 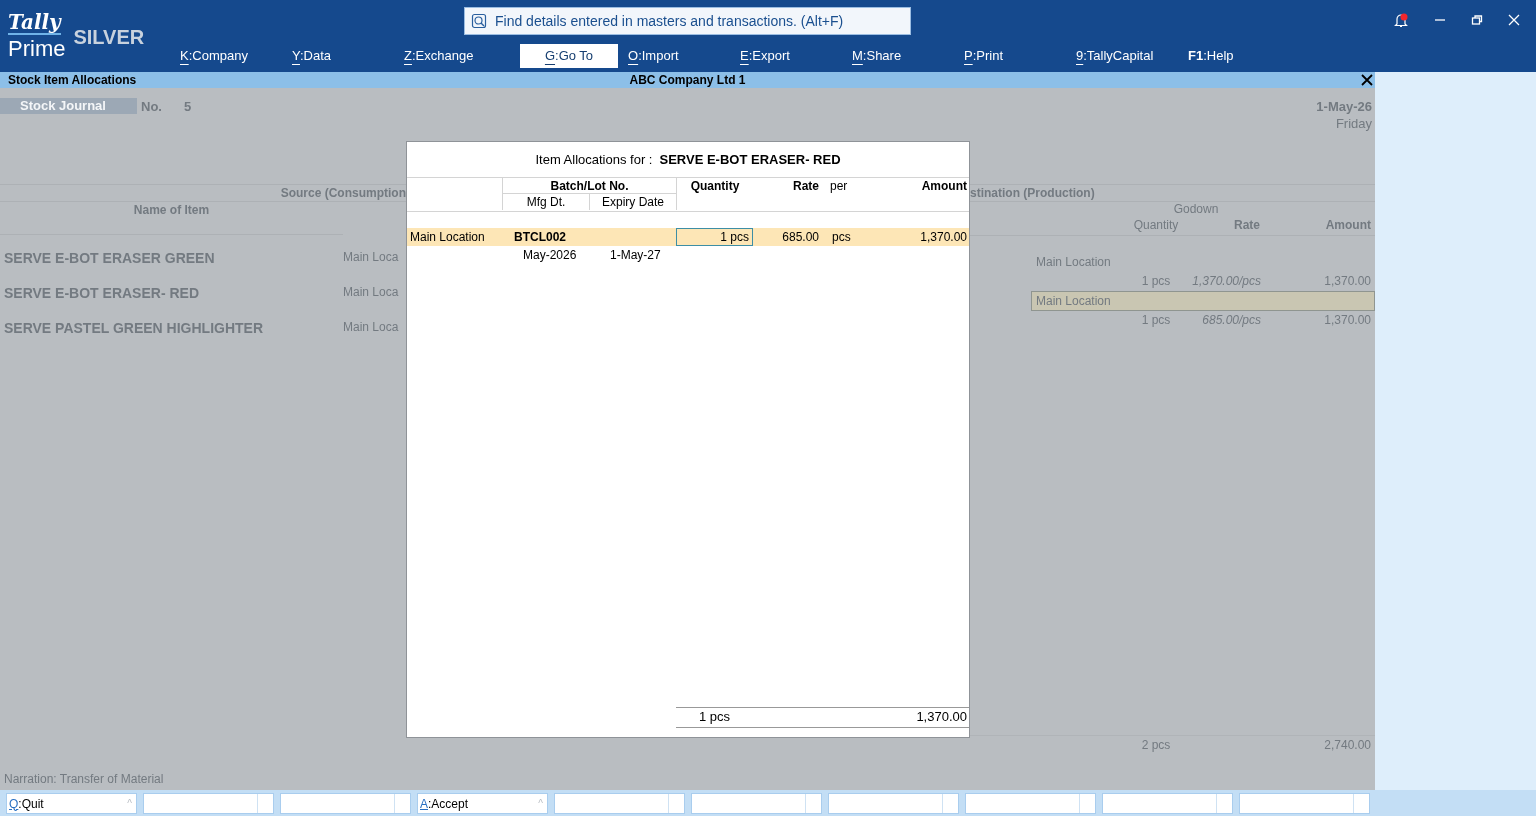 What do you see at coordinates (1477, 20) in the screenshot?
I see `restore-icon` at bounding box center [1477, 20].